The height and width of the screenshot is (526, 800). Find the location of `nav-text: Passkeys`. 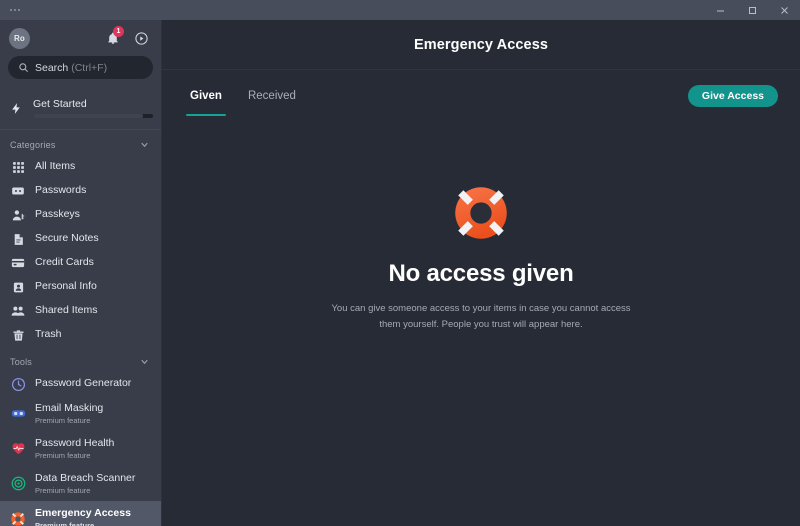

nav-text: Passkeys is located at coordinates (57, 214).